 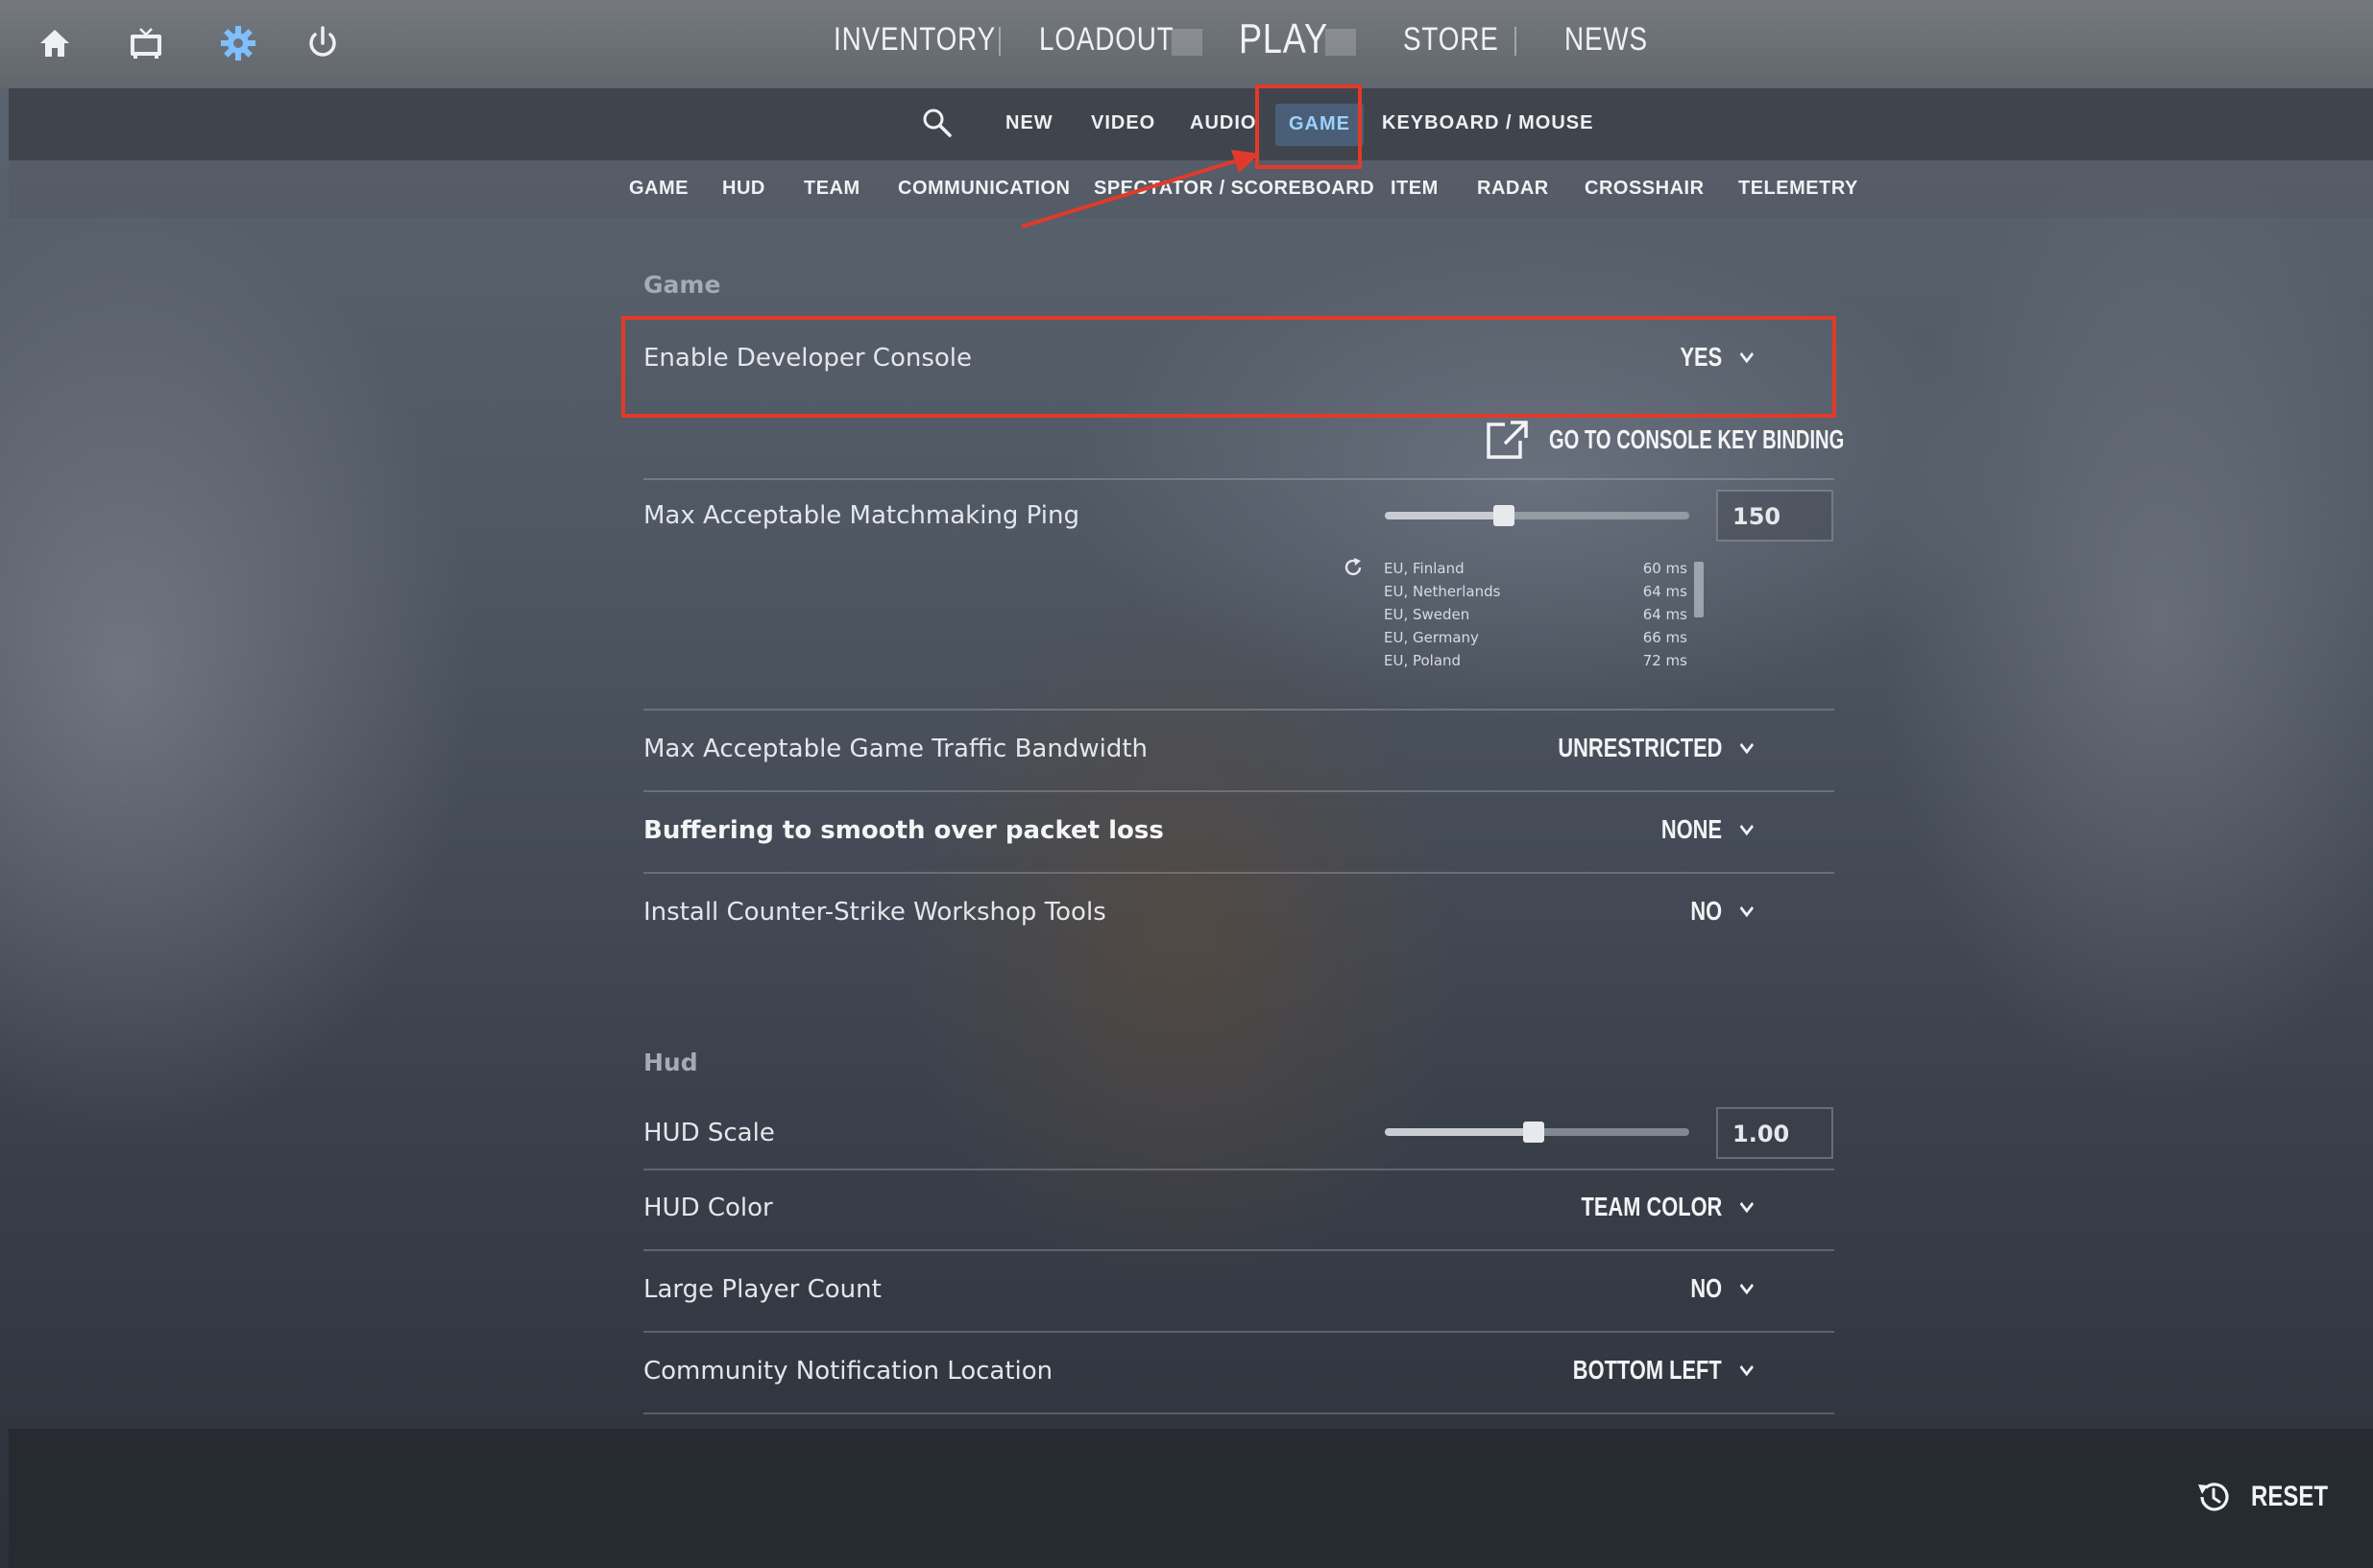 What do you see at coordinates (762, 1289) in the screenshot?
I see `large-player-count-label: Large Player Count` at bounding box center [762, 1289].